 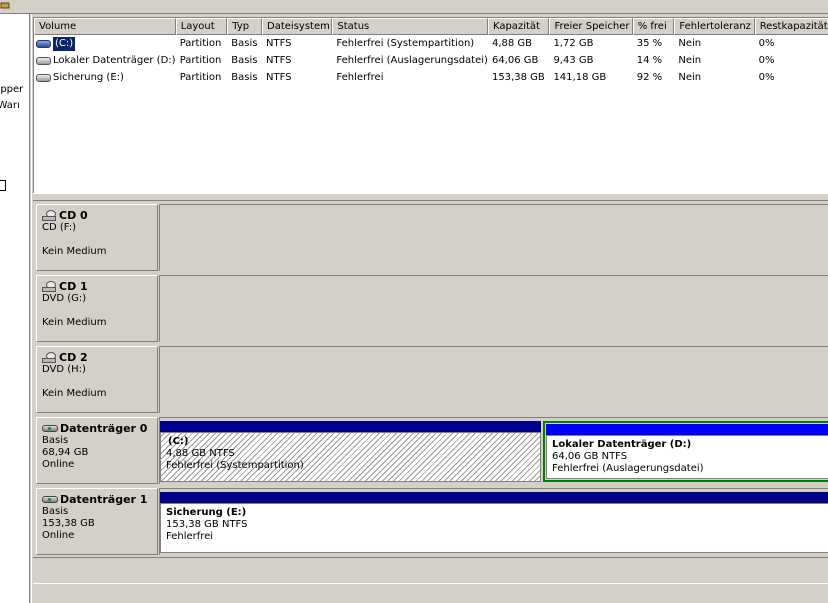 I want to click on partition-name: (C:), so click(x=178, y=441).